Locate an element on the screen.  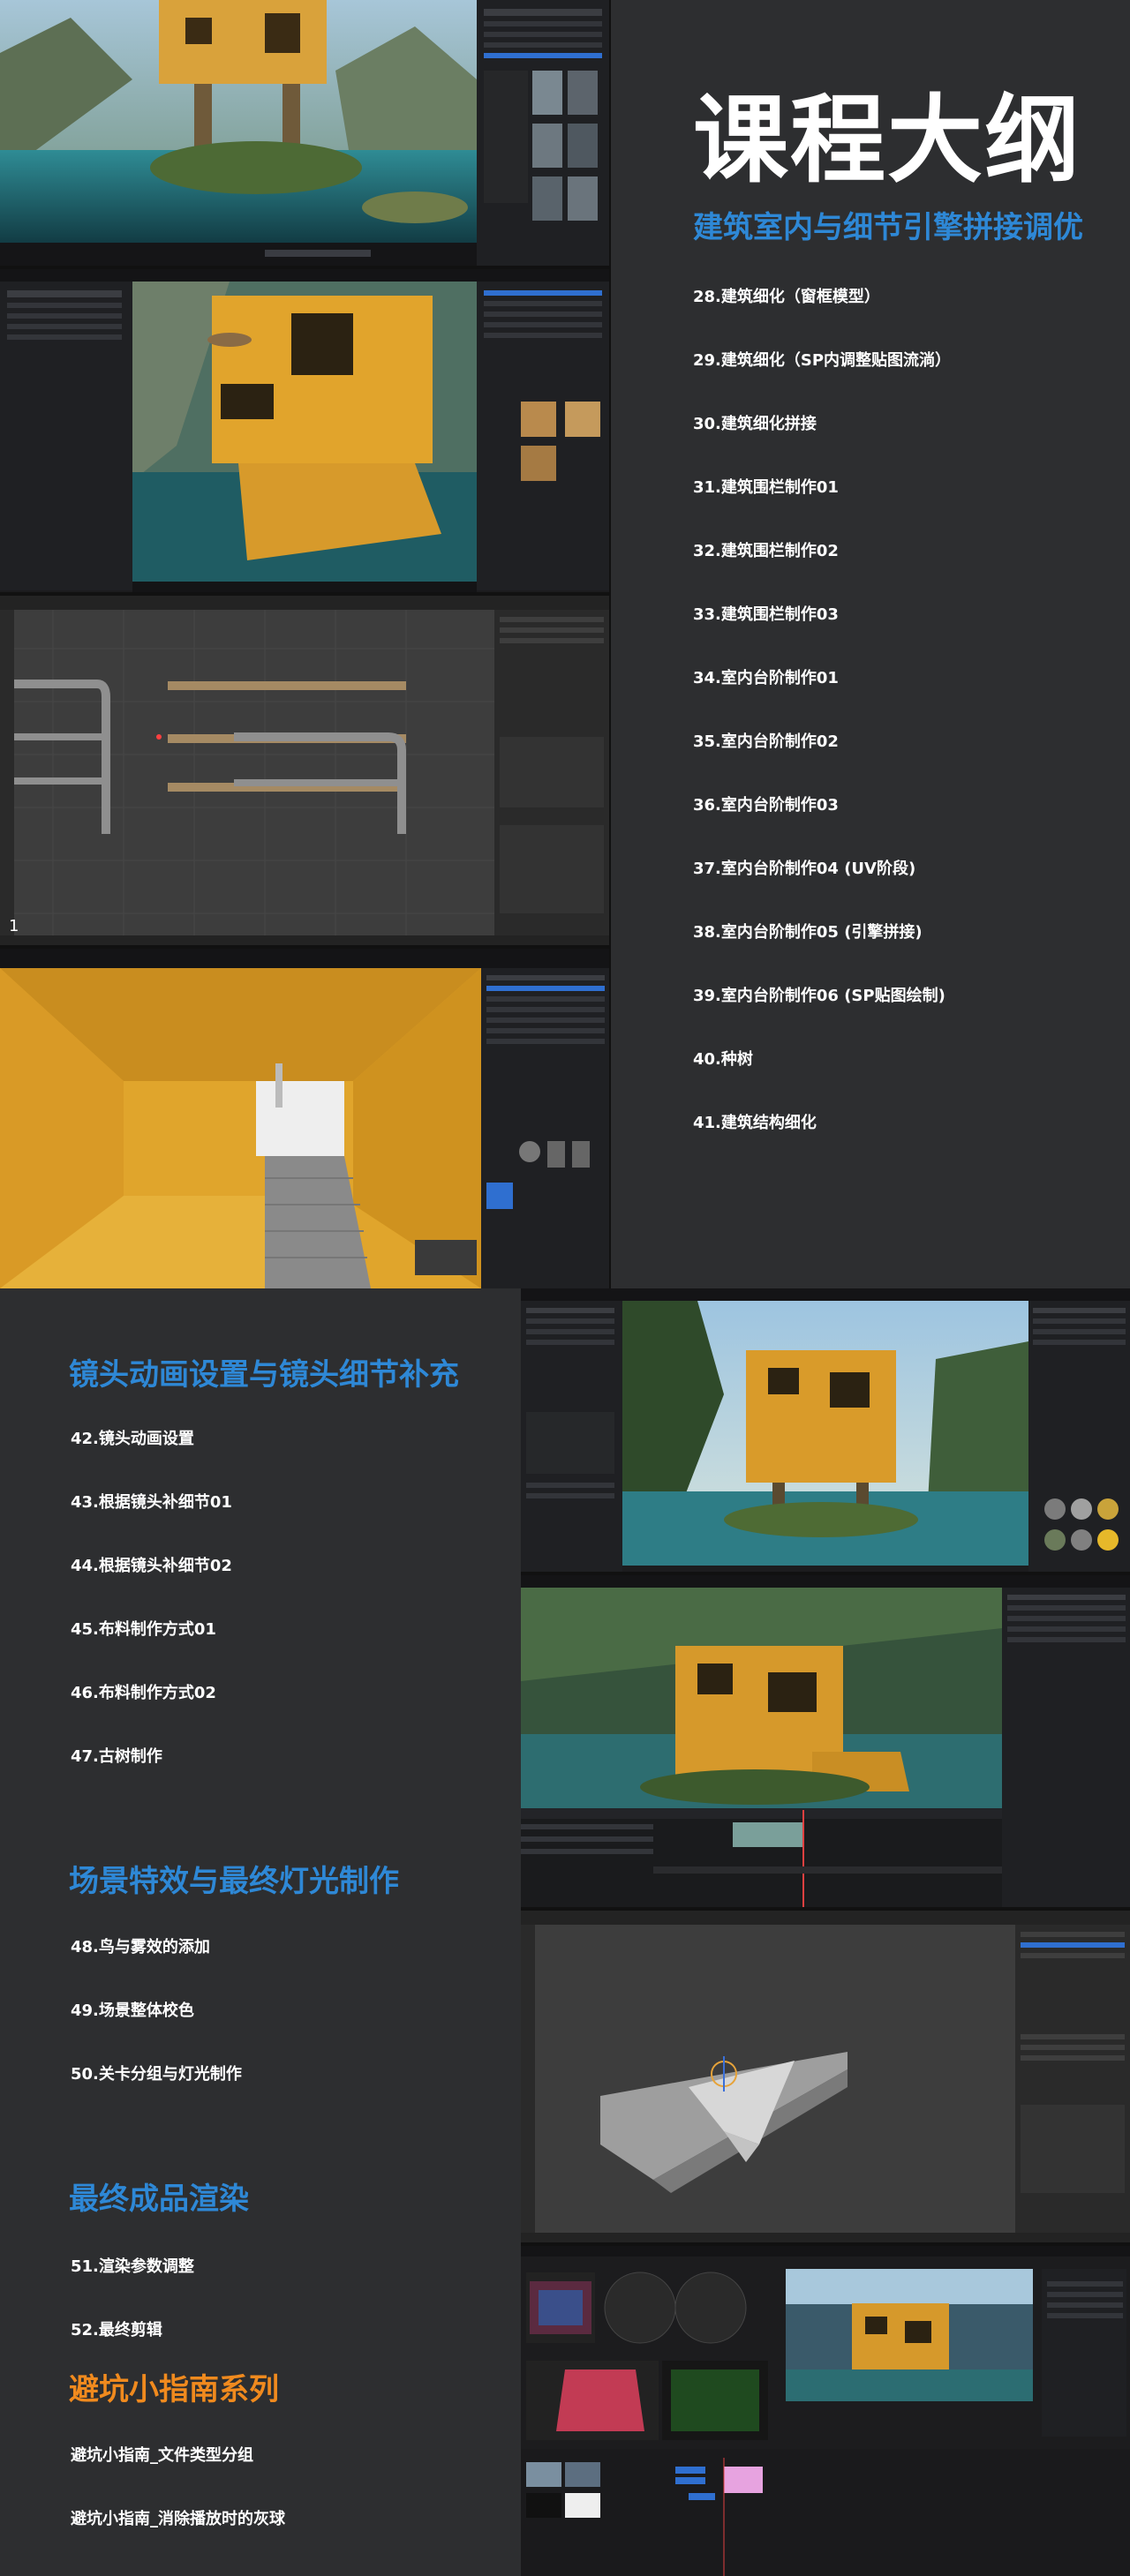
lesson-item: 35.室内台阶制作02 is located at coordinates (766, 741).